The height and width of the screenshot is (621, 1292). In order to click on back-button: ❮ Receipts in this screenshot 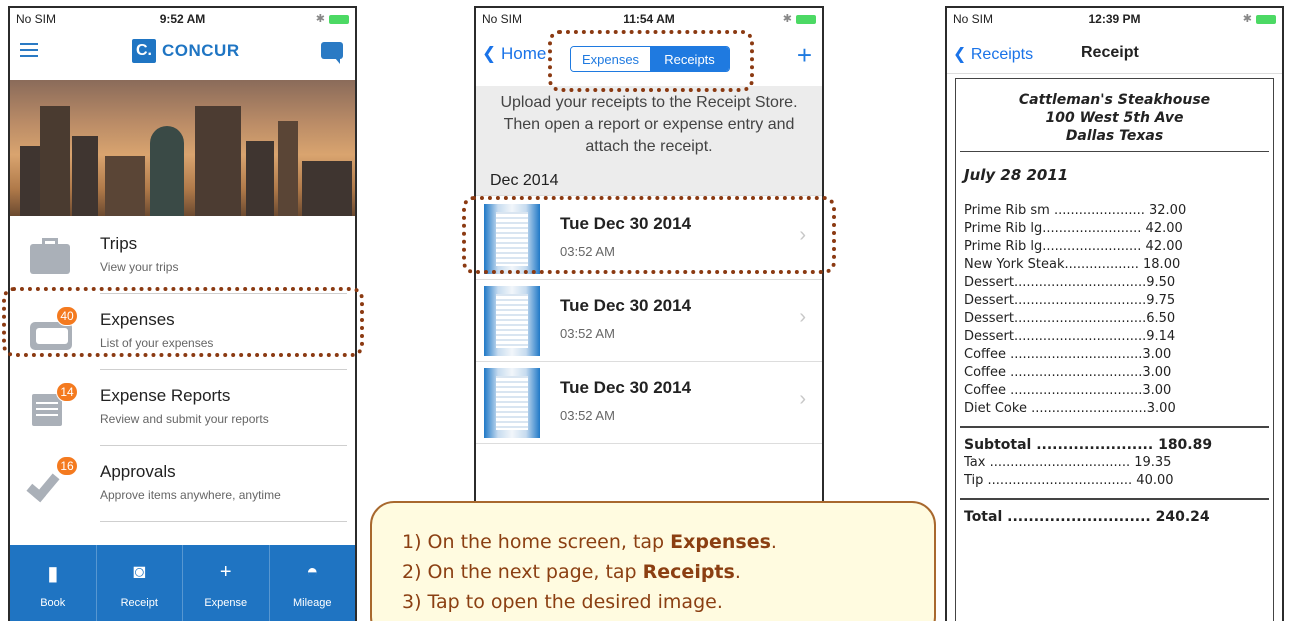, I will do `click(993, 54)`.